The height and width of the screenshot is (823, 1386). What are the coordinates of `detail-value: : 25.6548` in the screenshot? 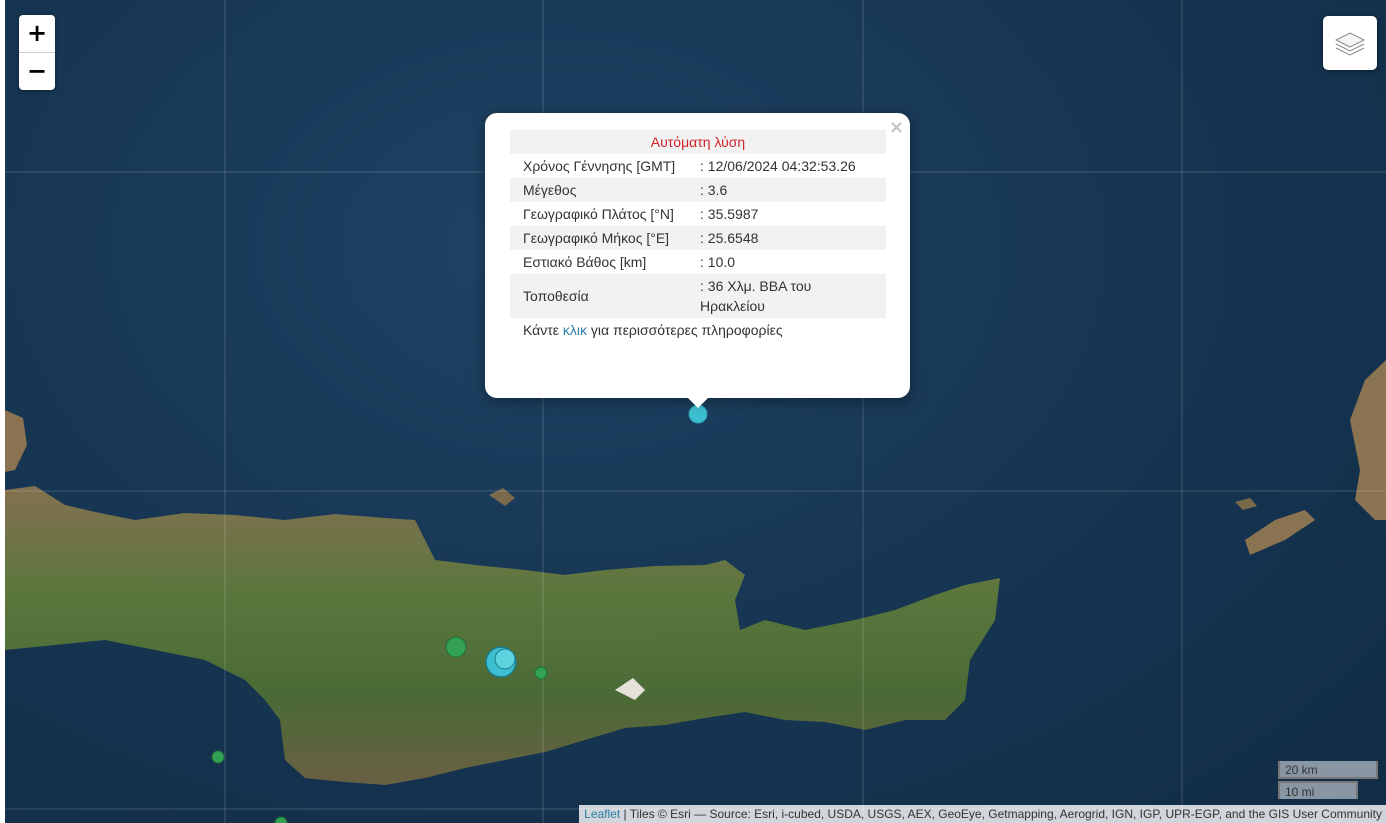 It's located at (791, 238).